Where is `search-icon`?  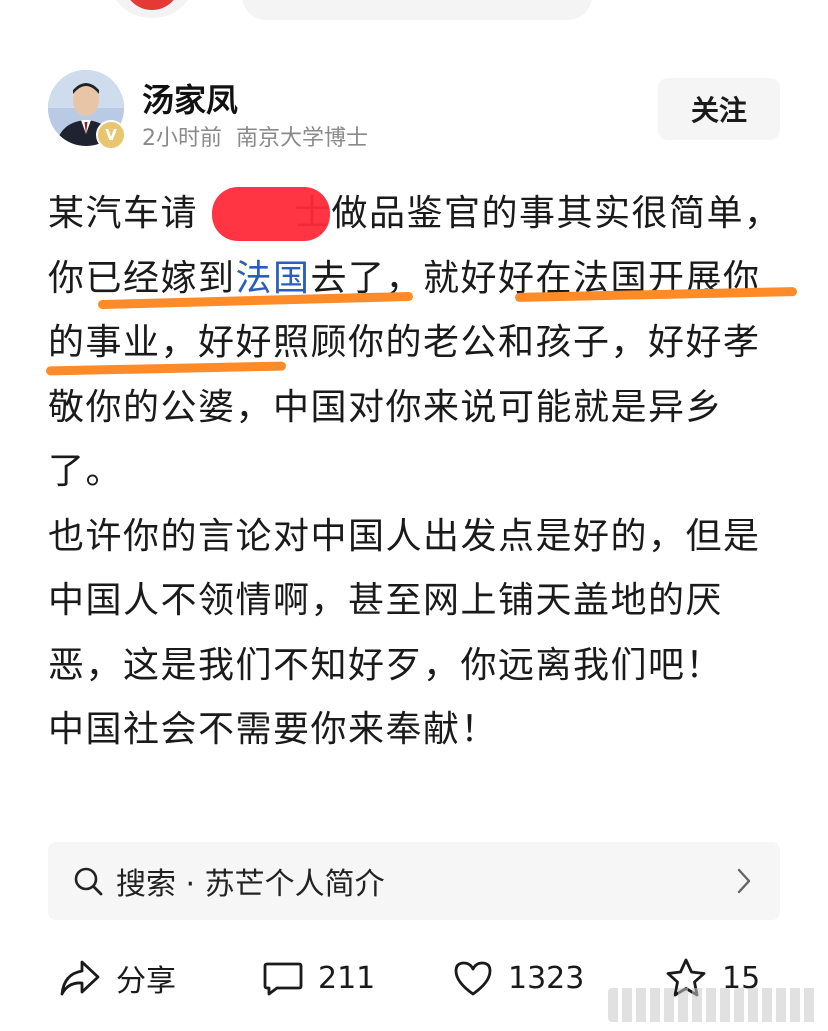
search-icon is located at coordinates (88, 881).